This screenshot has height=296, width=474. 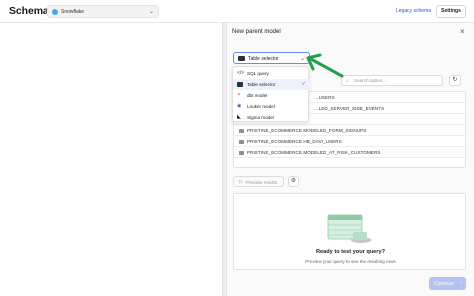 What do you see at coordinates (260, 117) in the screenshot?
I see `dropdown-option-label: Sigma model` at bounding box center [260, 117].